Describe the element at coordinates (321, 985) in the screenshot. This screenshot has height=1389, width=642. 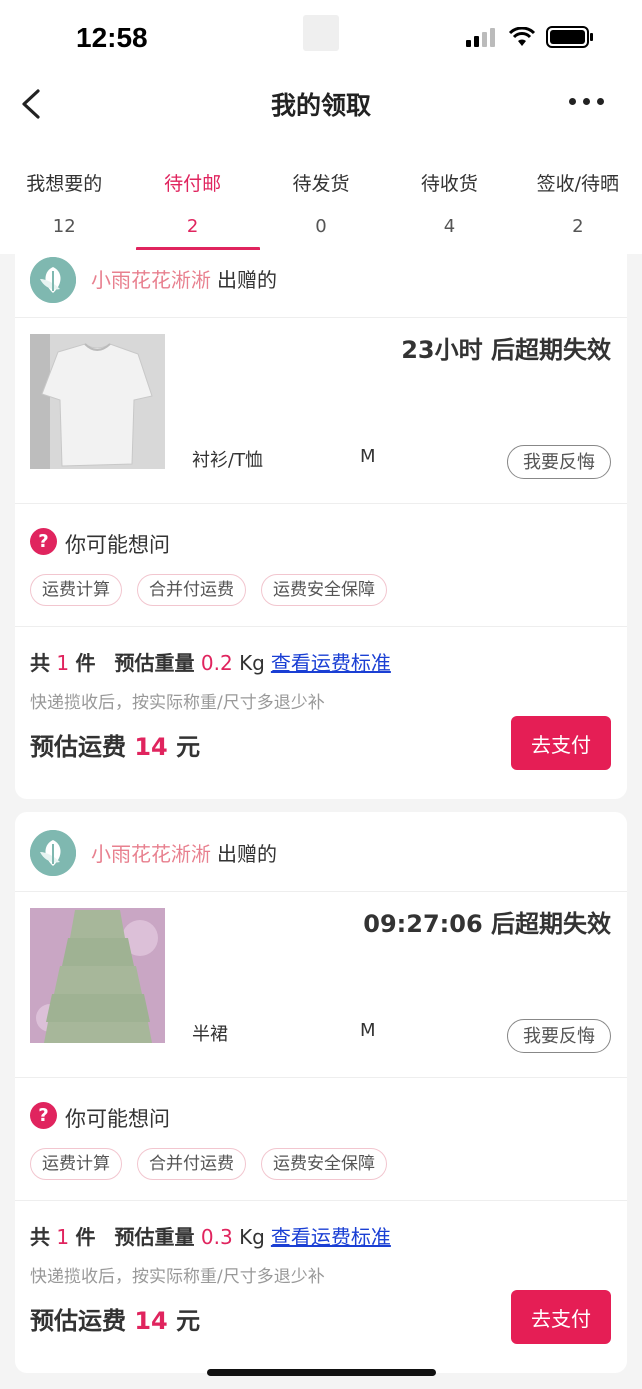
I see `goods-info: 09:27:06 后超期失效 半裙 M 我要反悔` at that location.